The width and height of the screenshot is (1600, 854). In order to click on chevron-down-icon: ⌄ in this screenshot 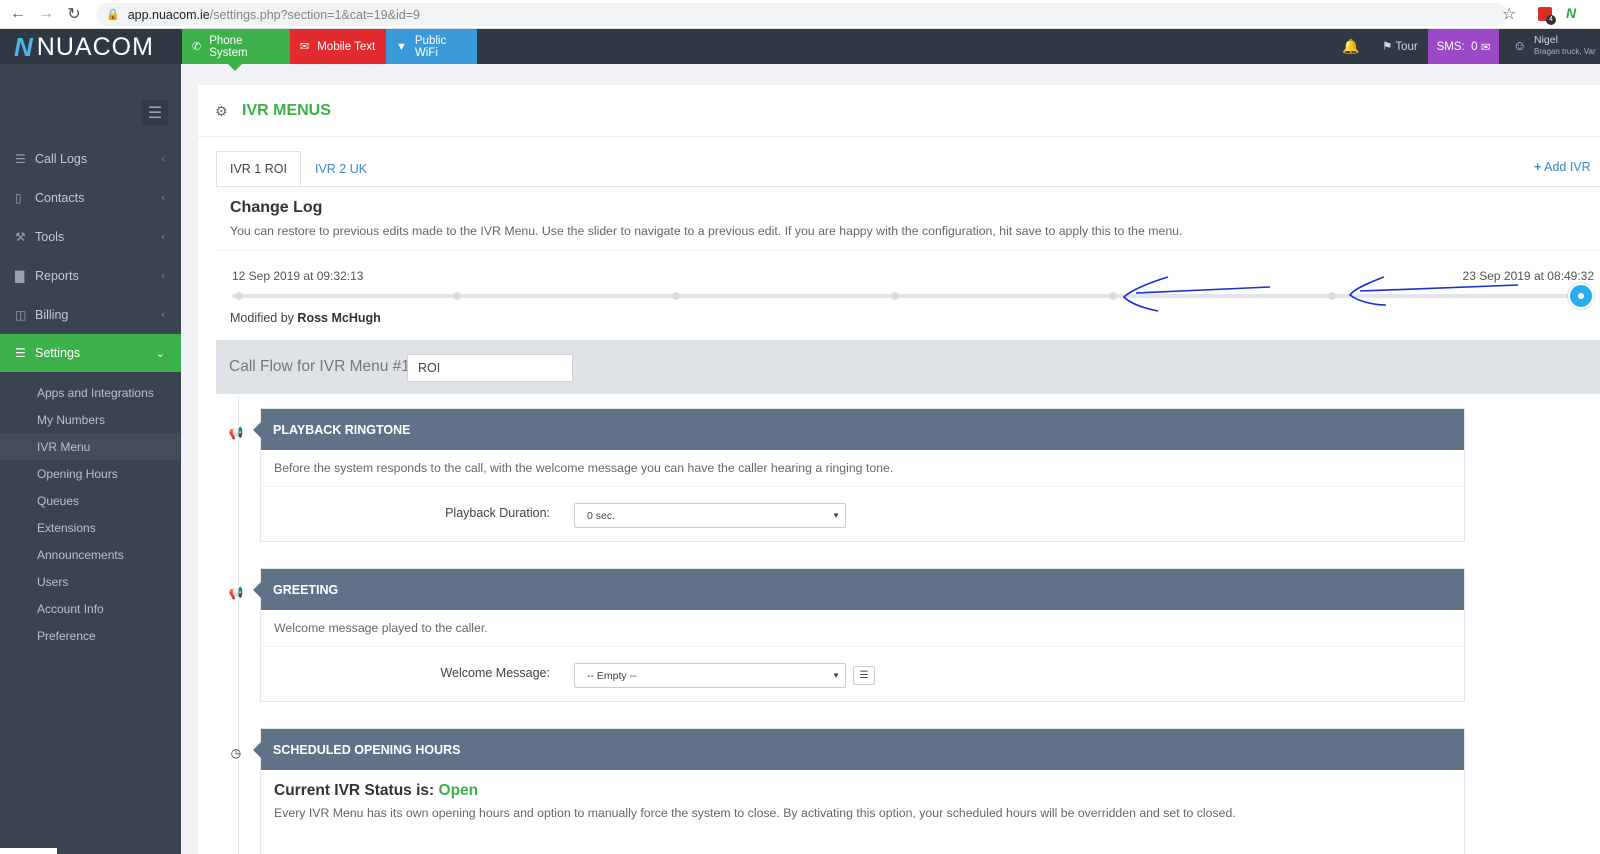, I will do `click(160, 353)`.